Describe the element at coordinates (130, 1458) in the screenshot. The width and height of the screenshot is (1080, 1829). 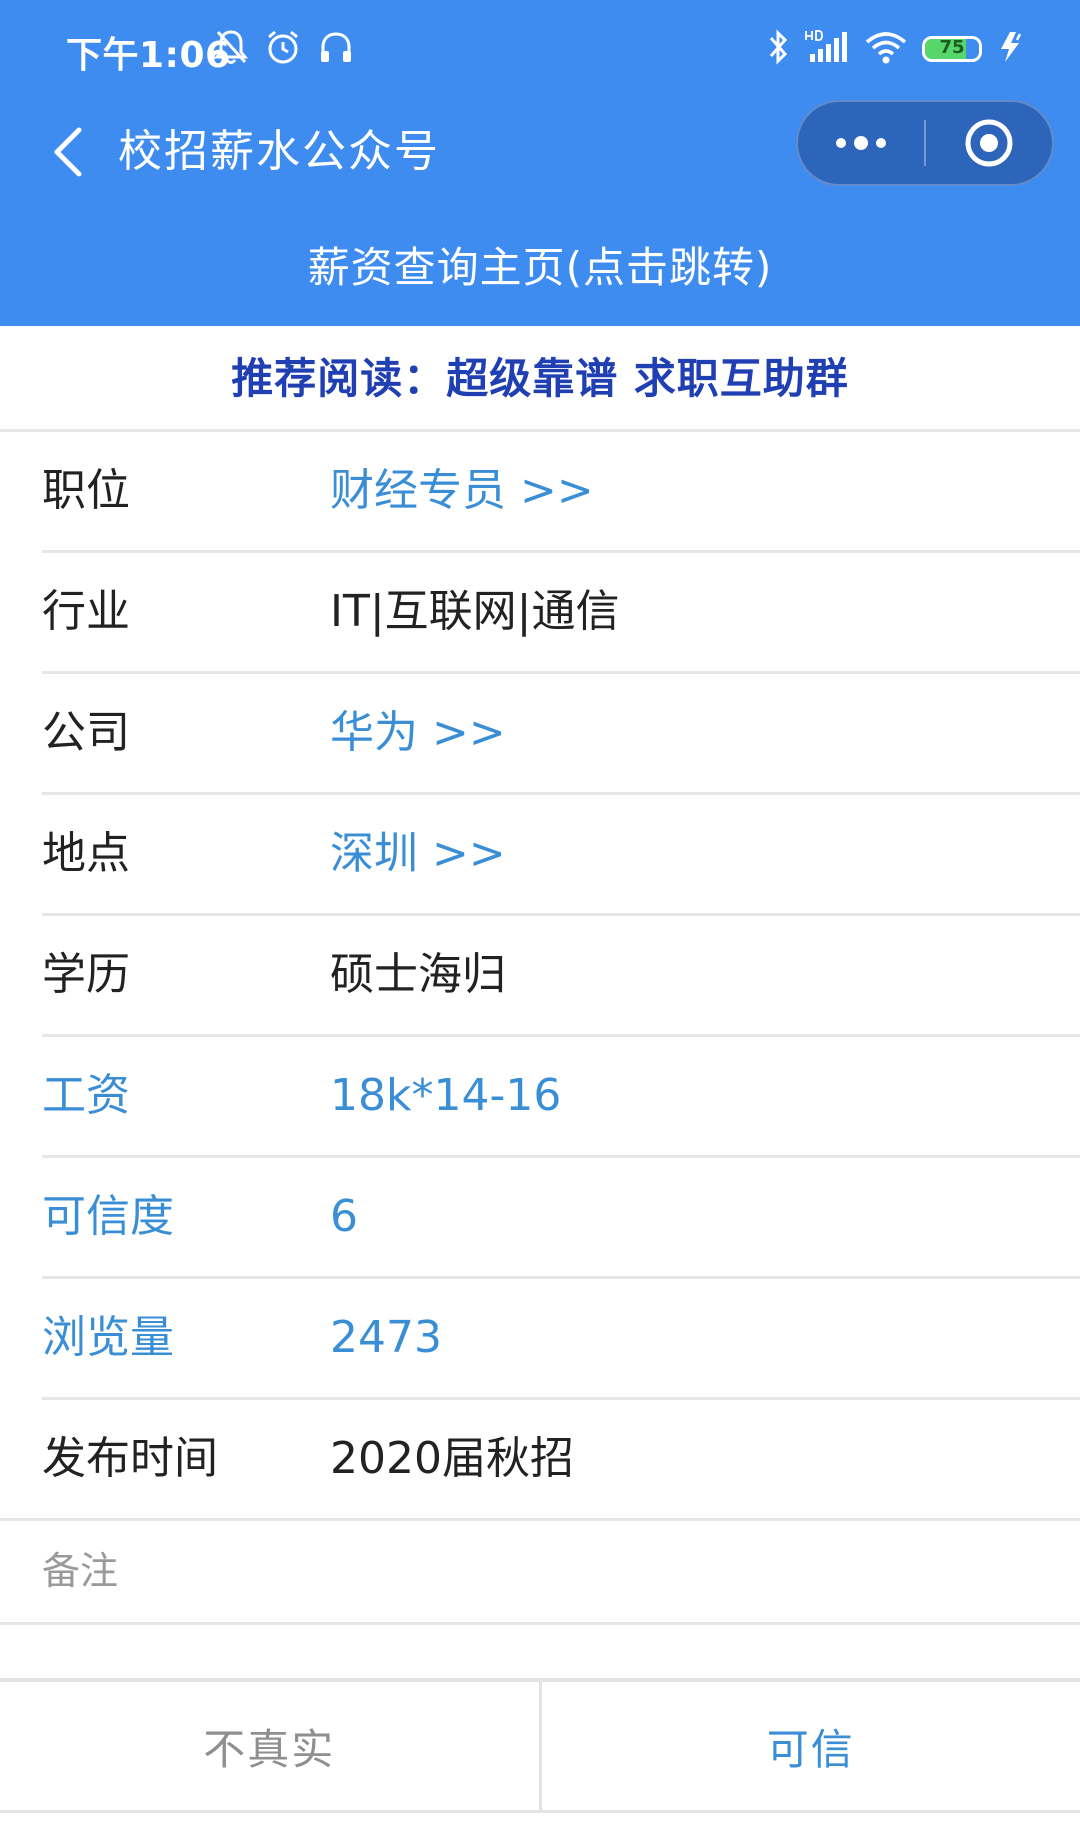
I see `info-label: 发布时间` at that location.